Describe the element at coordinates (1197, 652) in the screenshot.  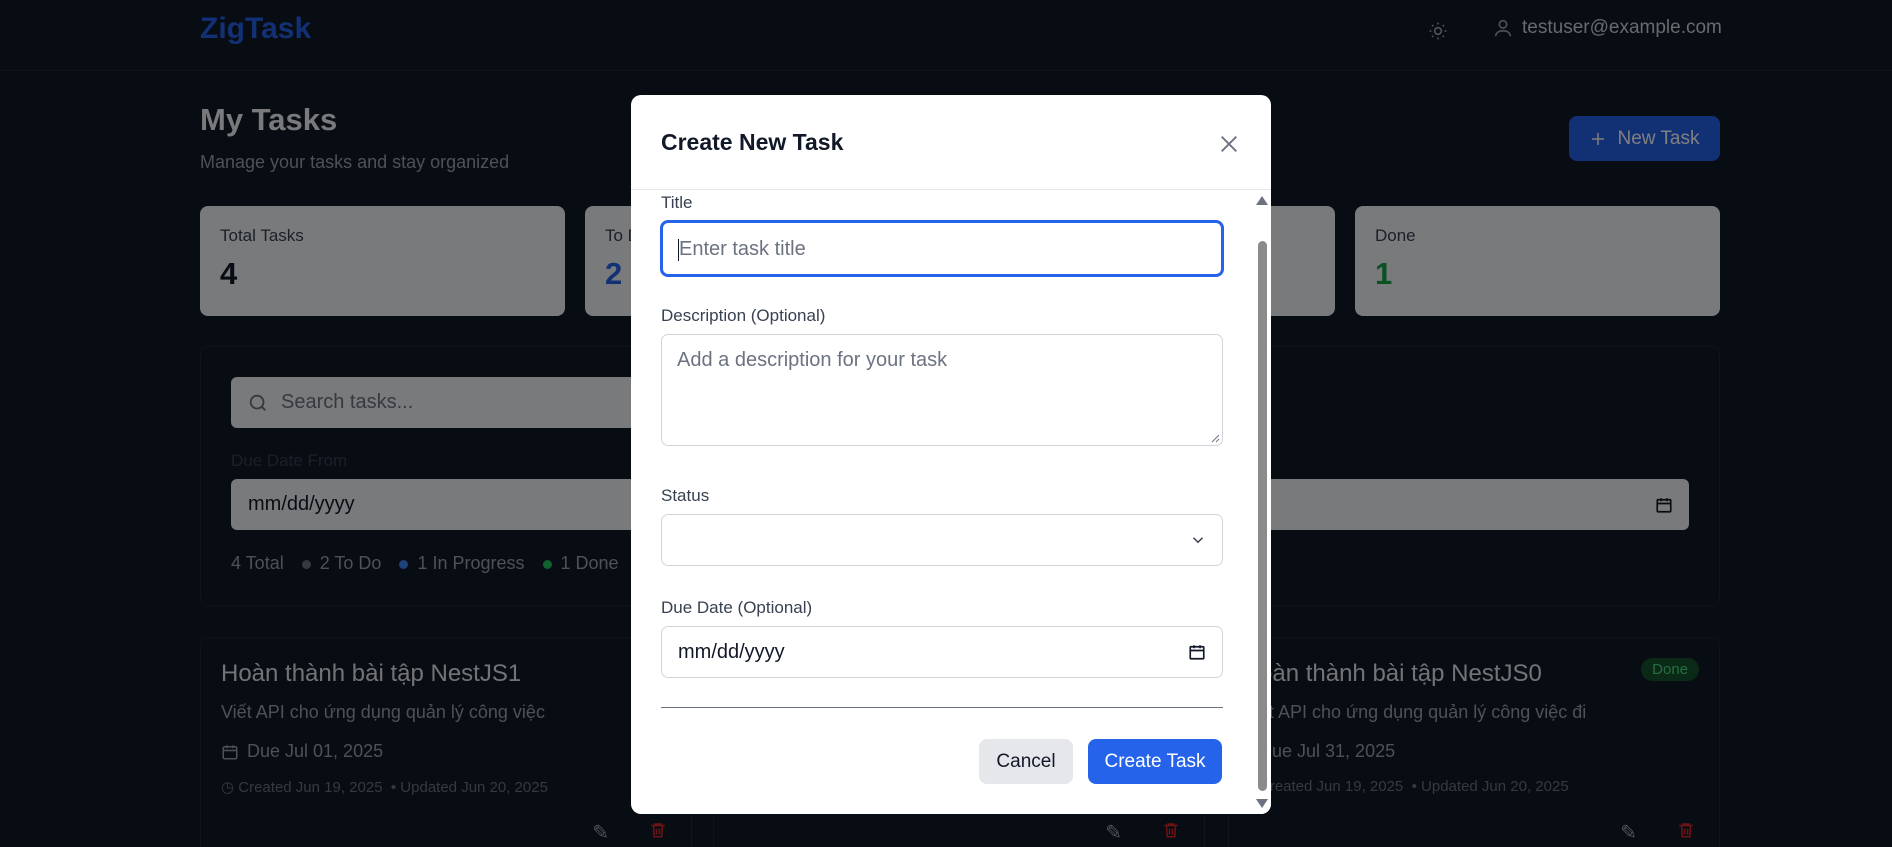
I see `calendar-icon` at that location.